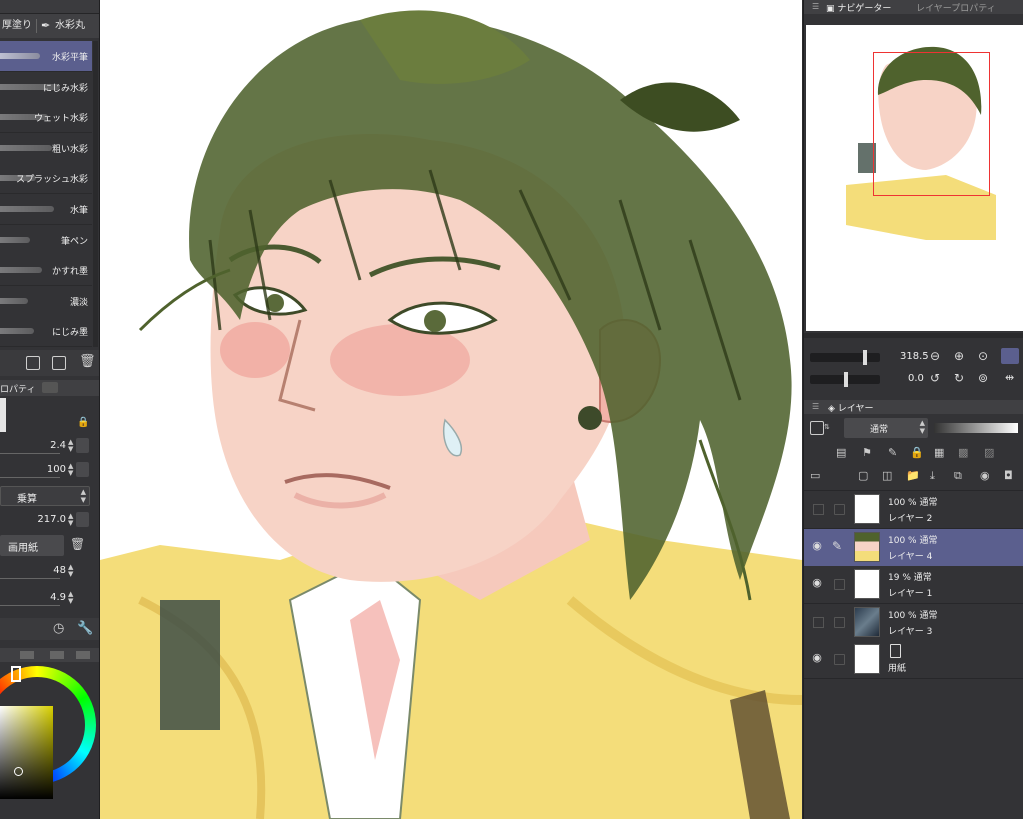 The image size is (1023, 819). Describe the element at coordinates (30, 578) in the screenshot. I see `value-a-slider` at that location.